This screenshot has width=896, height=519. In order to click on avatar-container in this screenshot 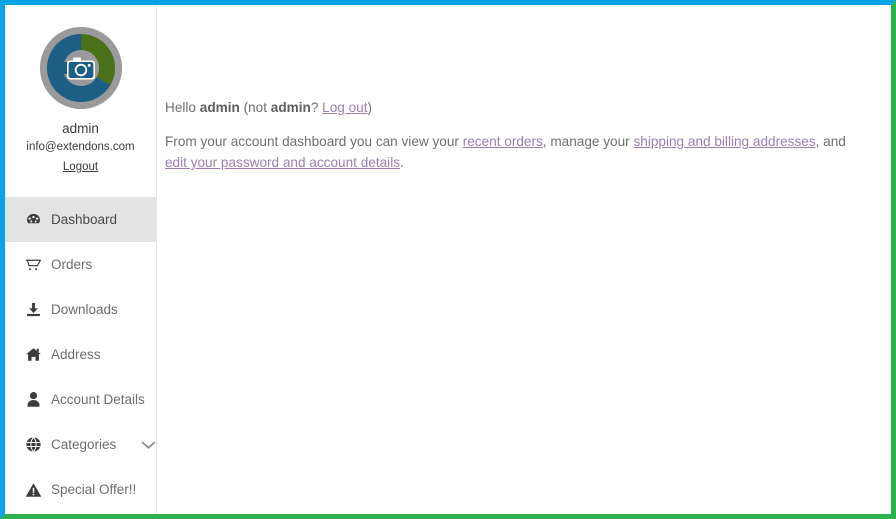, I will do `click(80, 68)`.